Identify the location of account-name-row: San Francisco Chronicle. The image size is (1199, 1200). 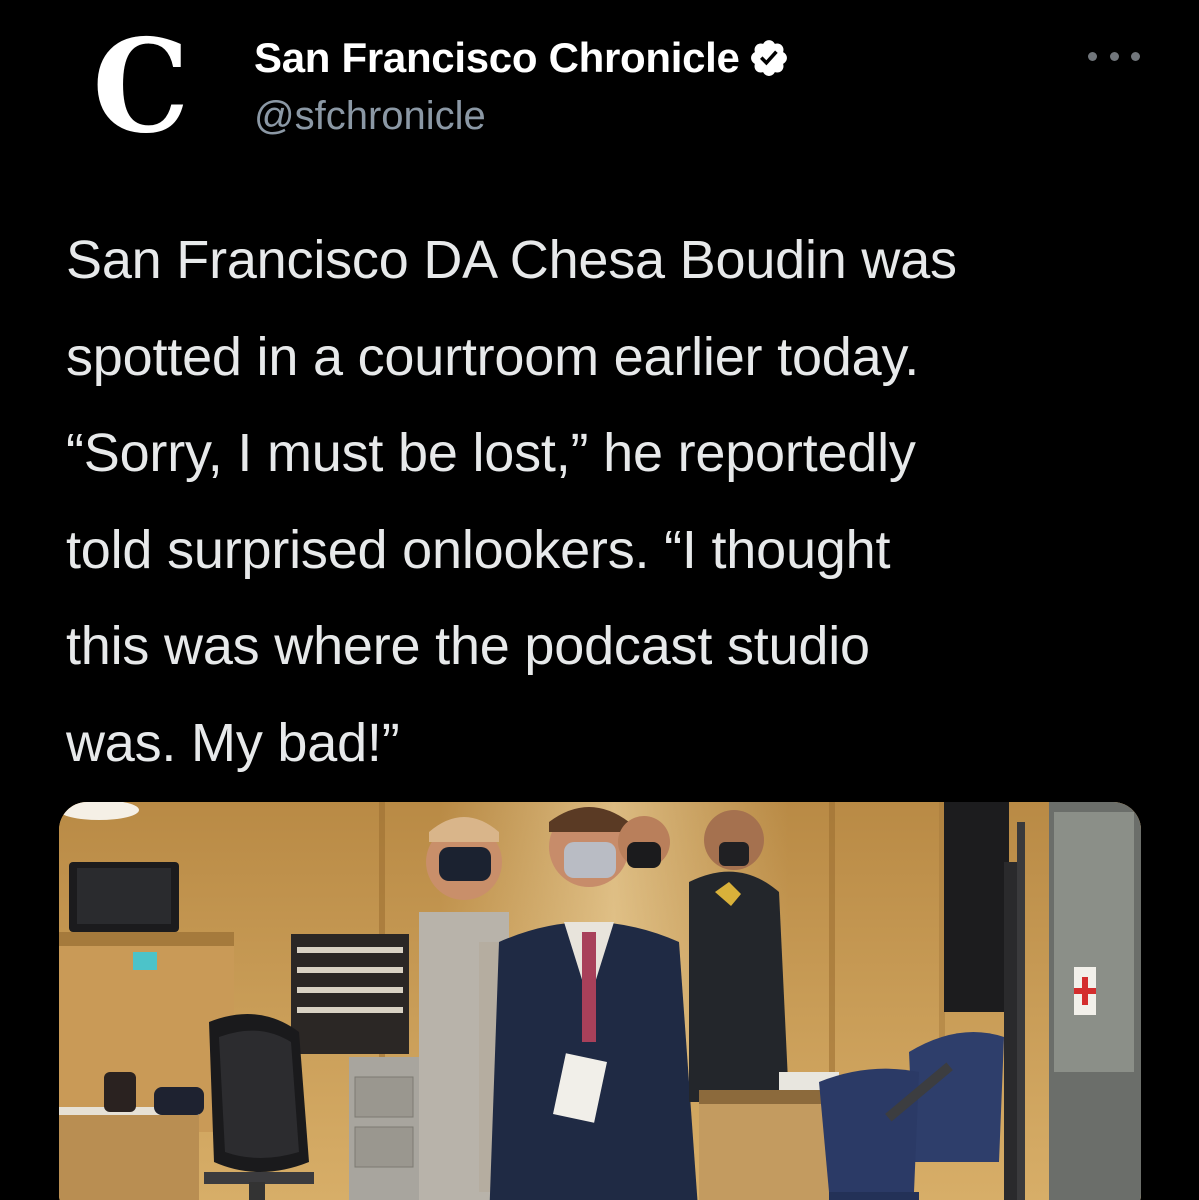
(522, 58).